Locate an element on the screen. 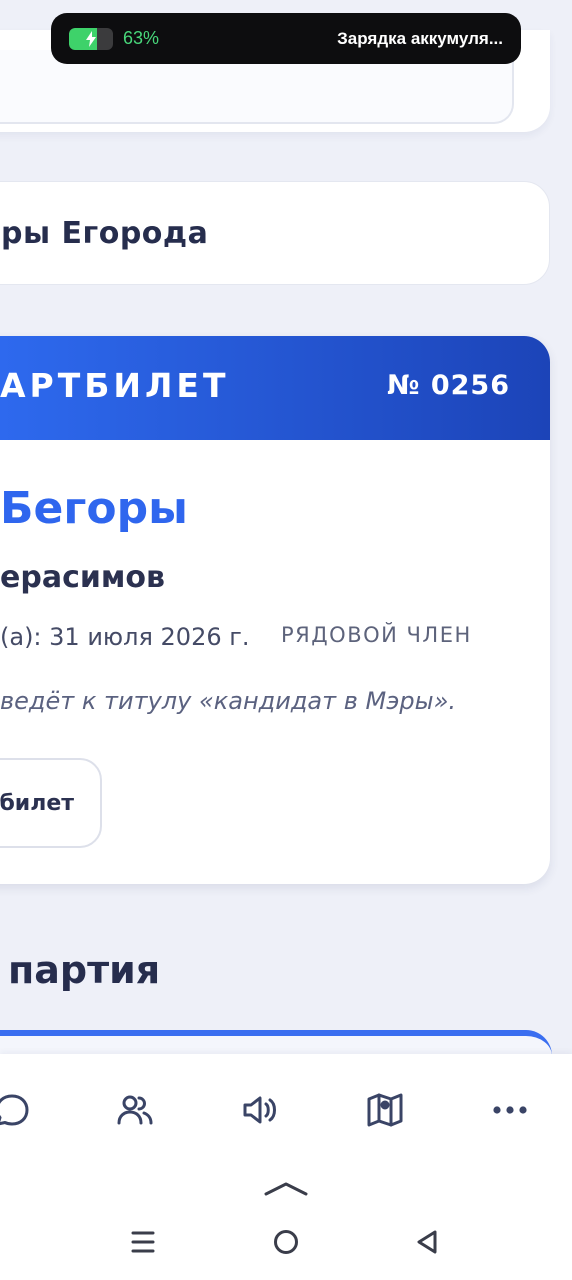 This screenshot has height=1280, width=572. system-navigation-bar is located at coordinates (286, 1226).